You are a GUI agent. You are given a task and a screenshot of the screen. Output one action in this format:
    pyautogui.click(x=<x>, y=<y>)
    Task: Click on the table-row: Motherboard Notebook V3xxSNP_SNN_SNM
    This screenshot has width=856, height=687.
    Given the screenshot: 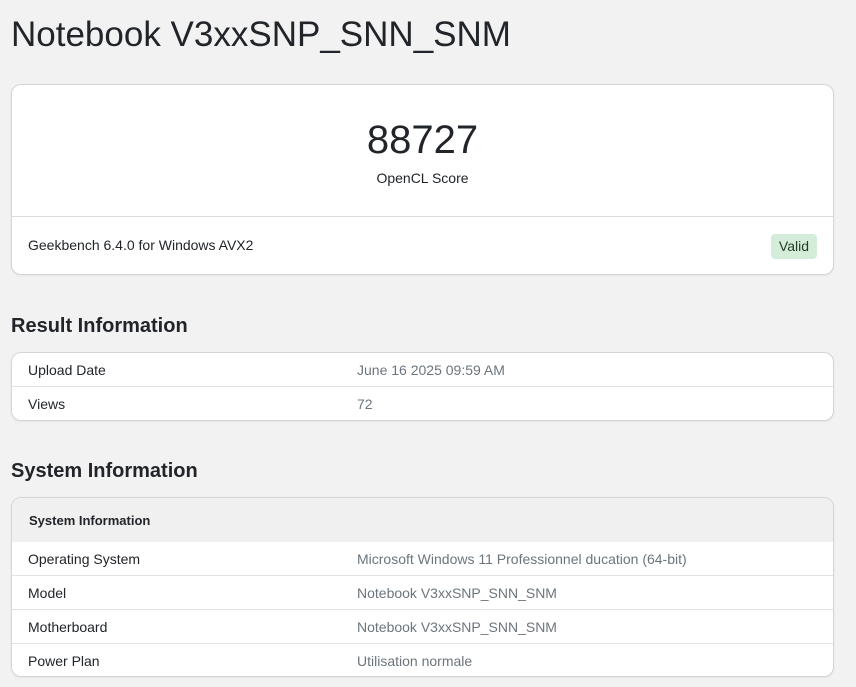 What is the action you would take?
    pyautogui.click(x=422, y=626)
    